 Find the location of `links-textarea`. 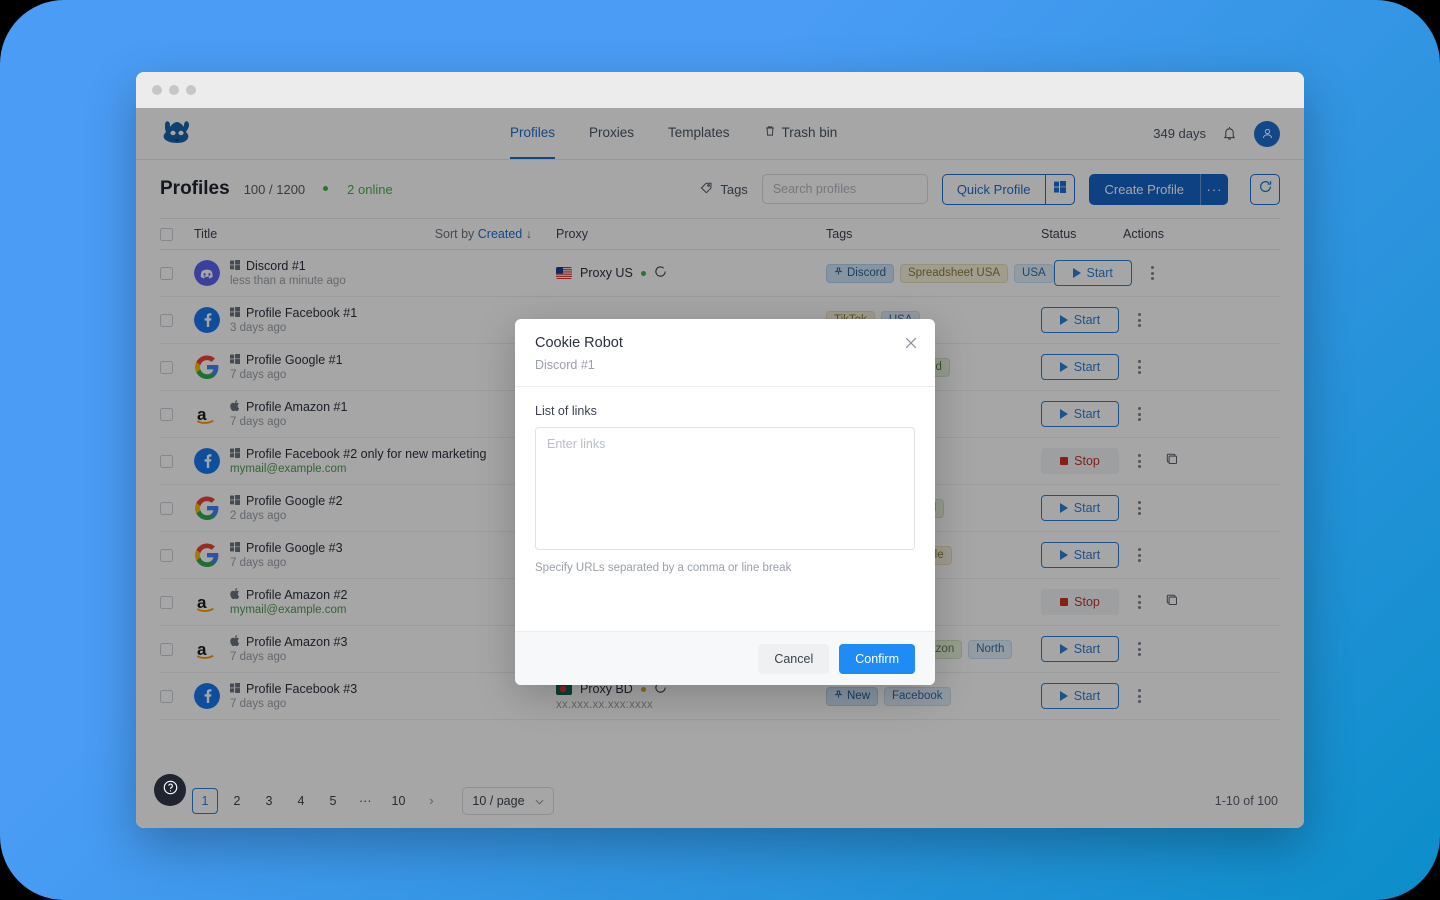

links-textarea is located at coordinates (725, 488).